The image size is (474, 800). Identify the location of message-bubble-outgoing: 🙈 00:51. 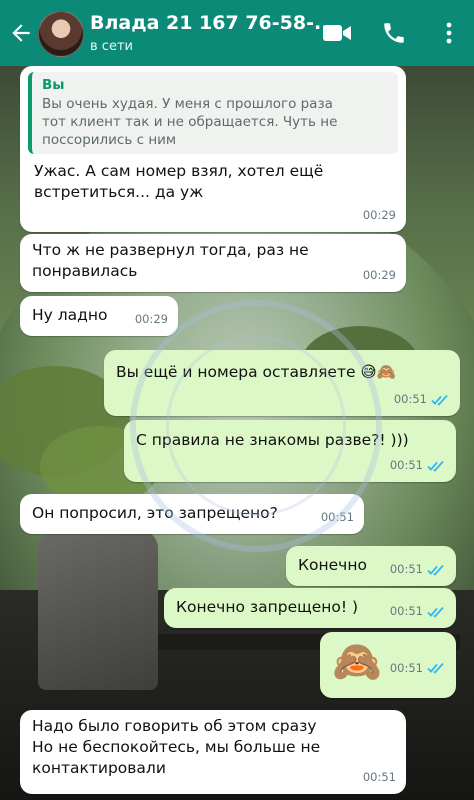
(388, 665).